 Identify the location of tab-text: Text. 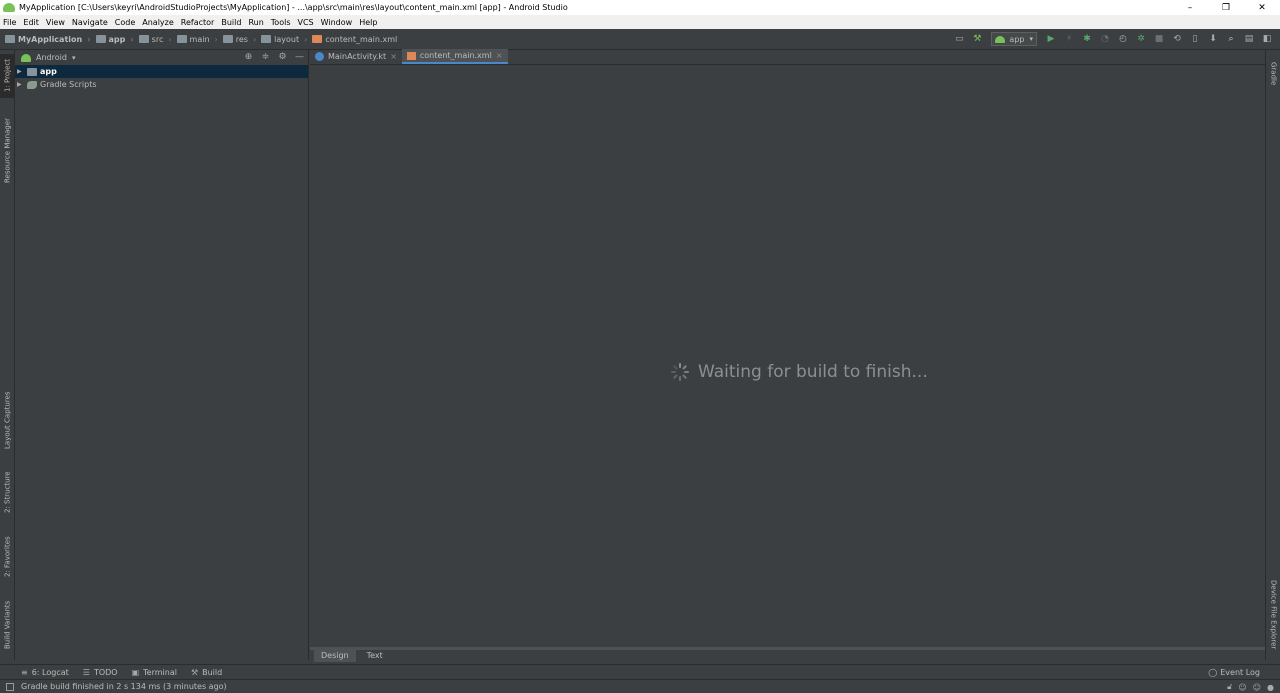
(375, 655).